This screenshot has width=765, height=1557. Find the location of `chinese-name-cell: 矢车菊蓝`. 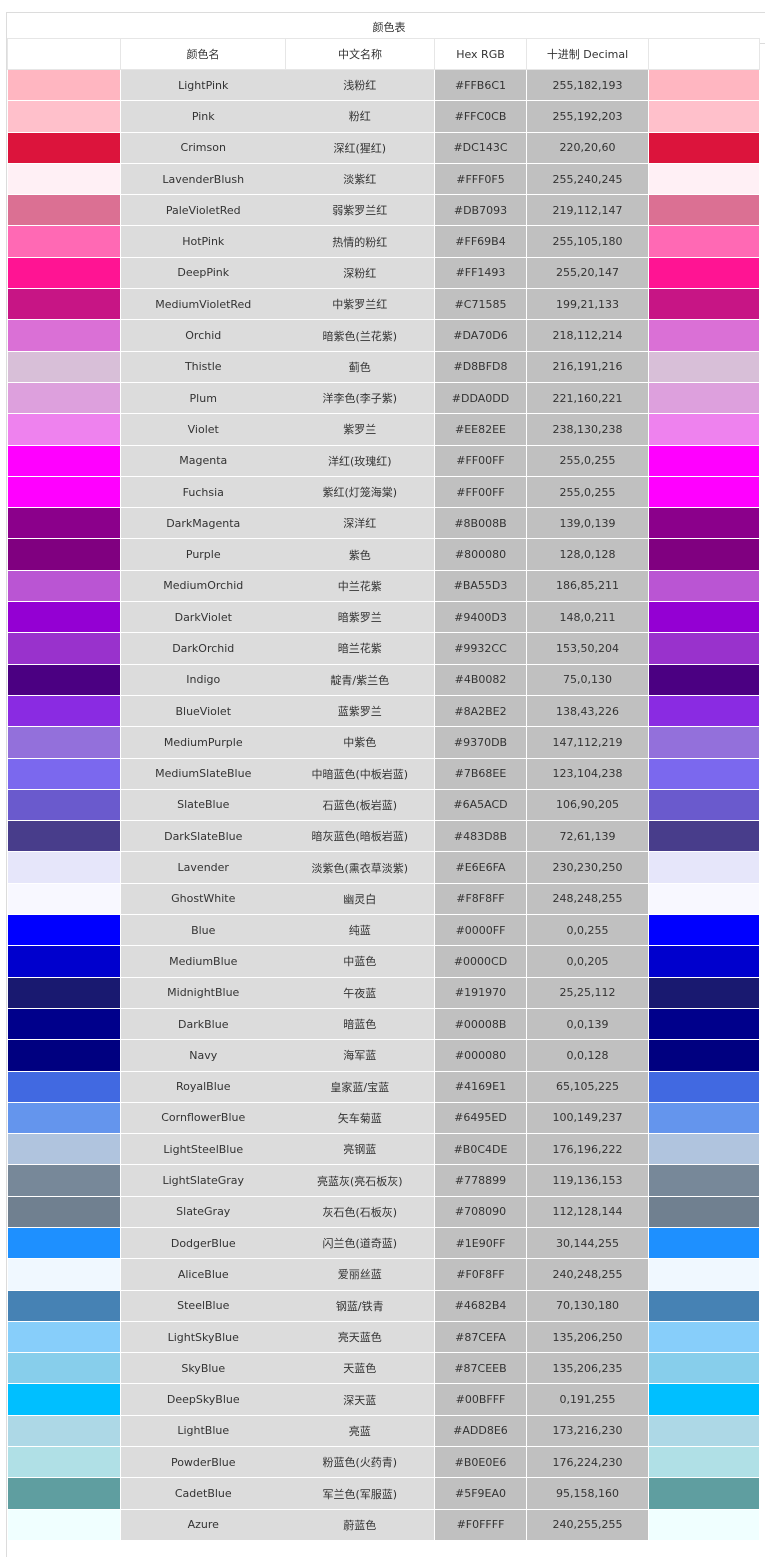

chinese-name-cell: 矢车菊蓝 is located at coordinates (360, 1118).